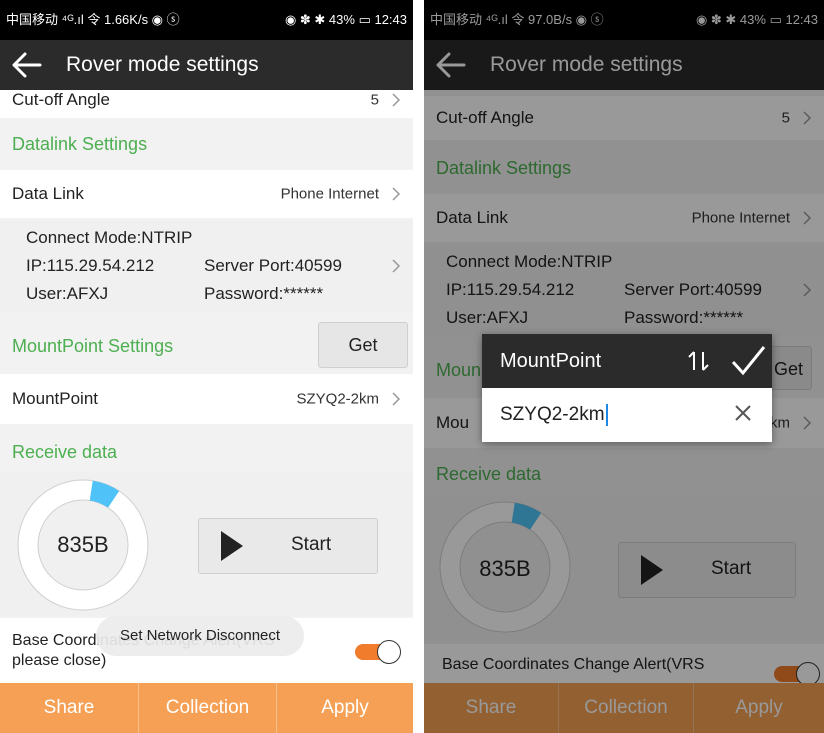 Image resolution: width=824 pixels, height=733 pixels. I want to click on close-icon, so click(743, 413).